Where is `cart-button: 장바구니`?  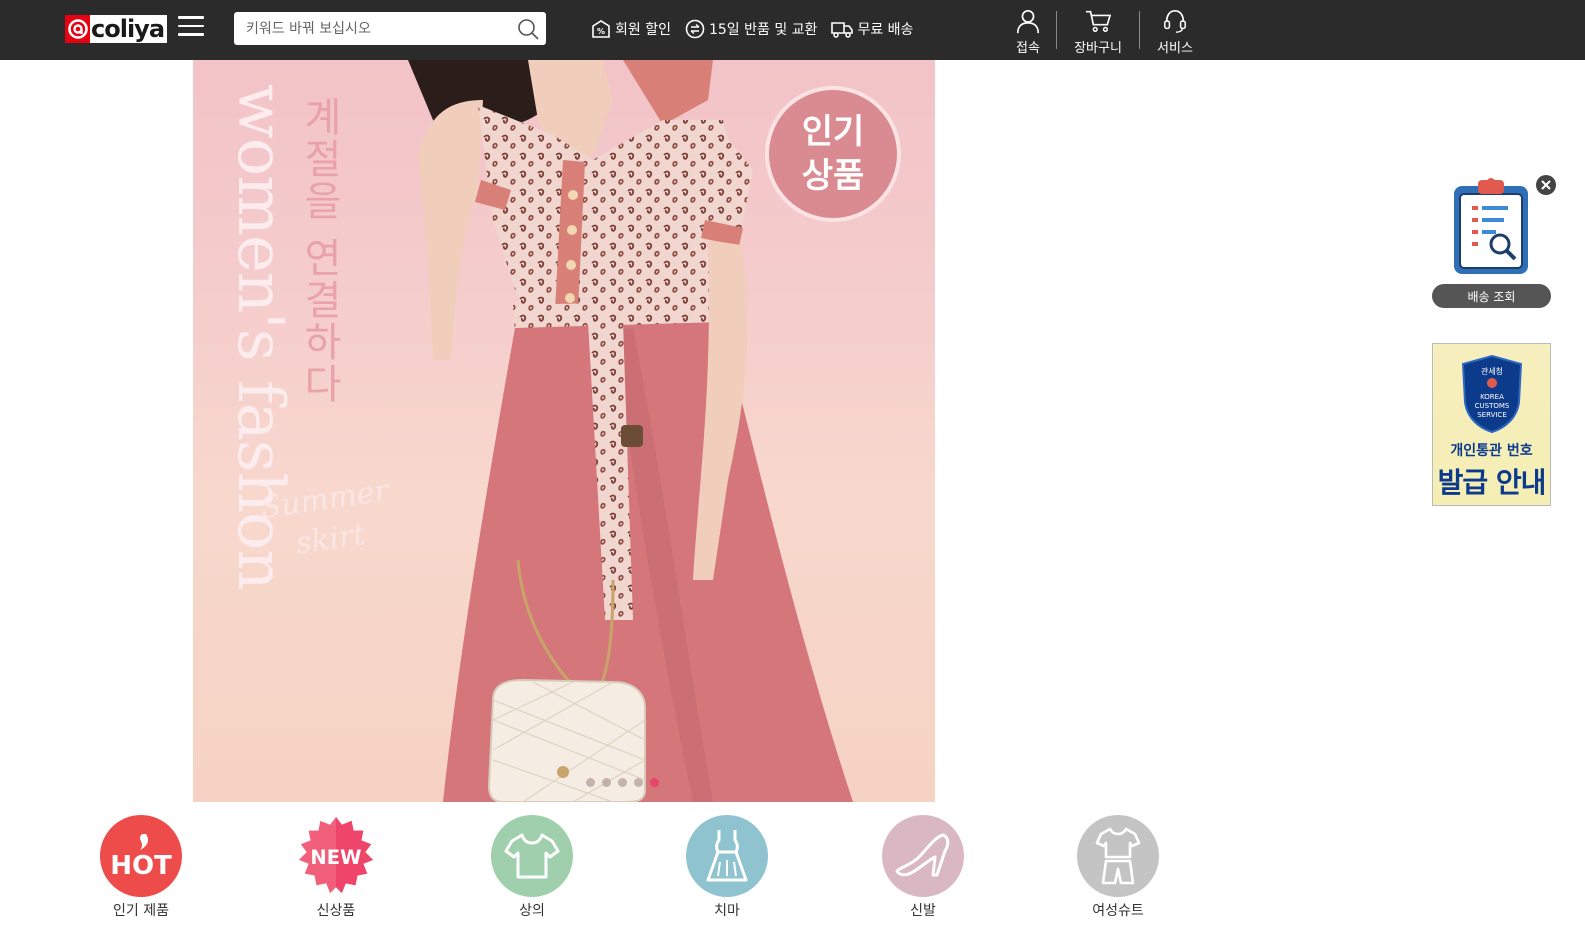
cart-button: 장바구니 is located at coordinates (1098, 31).